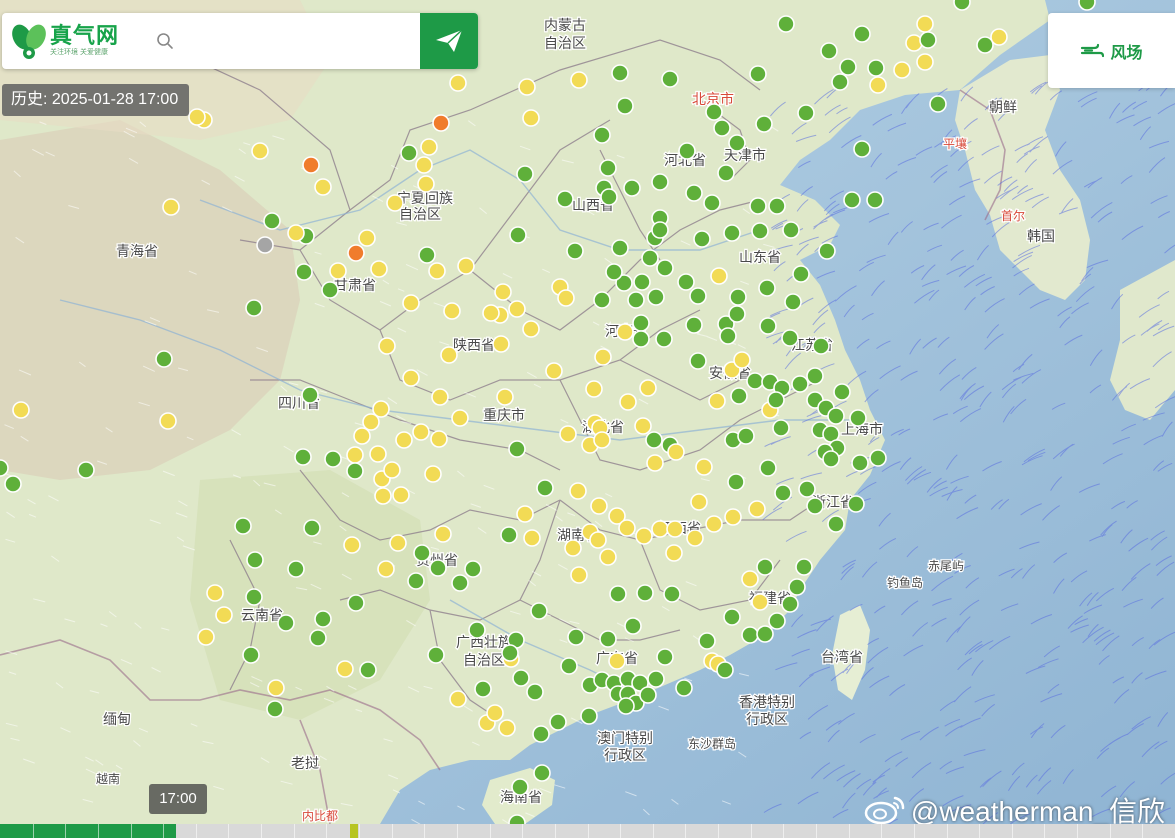  Describe the element at coordinates (72, 41) in the screenshot. I see `logo: 真气网 关注环境 关爱健康` at that location.